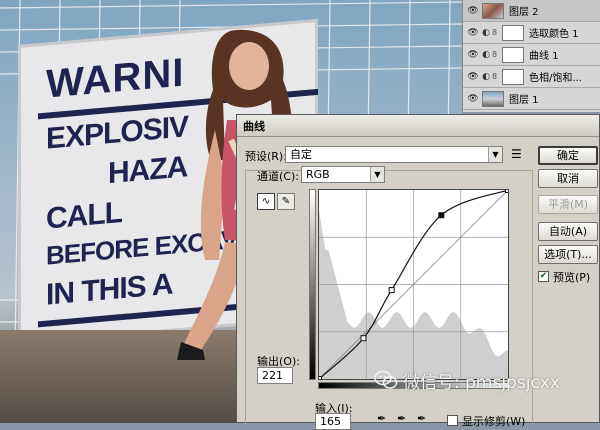  I want to click on sign-line: IN THIS A, so click(109, 289).